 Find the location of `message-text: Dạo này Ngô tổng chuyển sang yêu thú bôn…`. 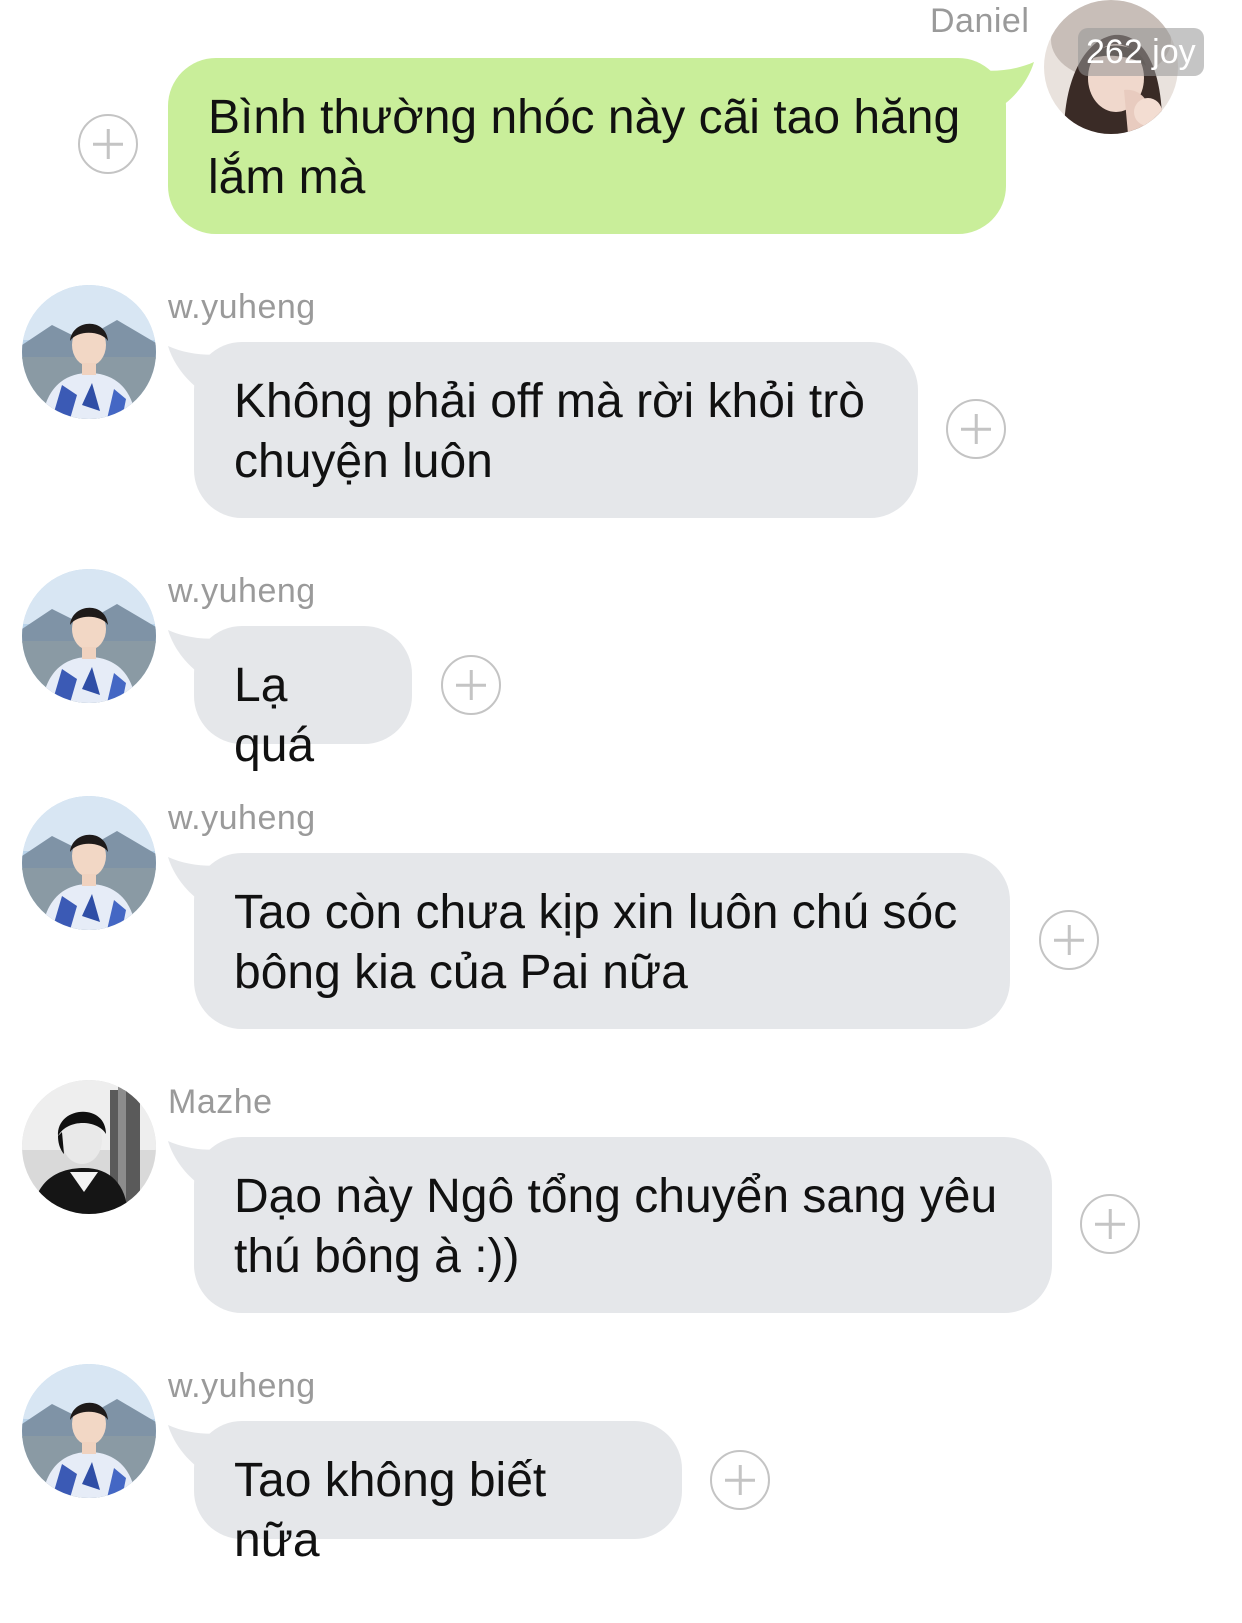

message-text: Dạo này Ngô tổng chuyển sang yêu thú bôn… is located at coordinates (616, 1226).